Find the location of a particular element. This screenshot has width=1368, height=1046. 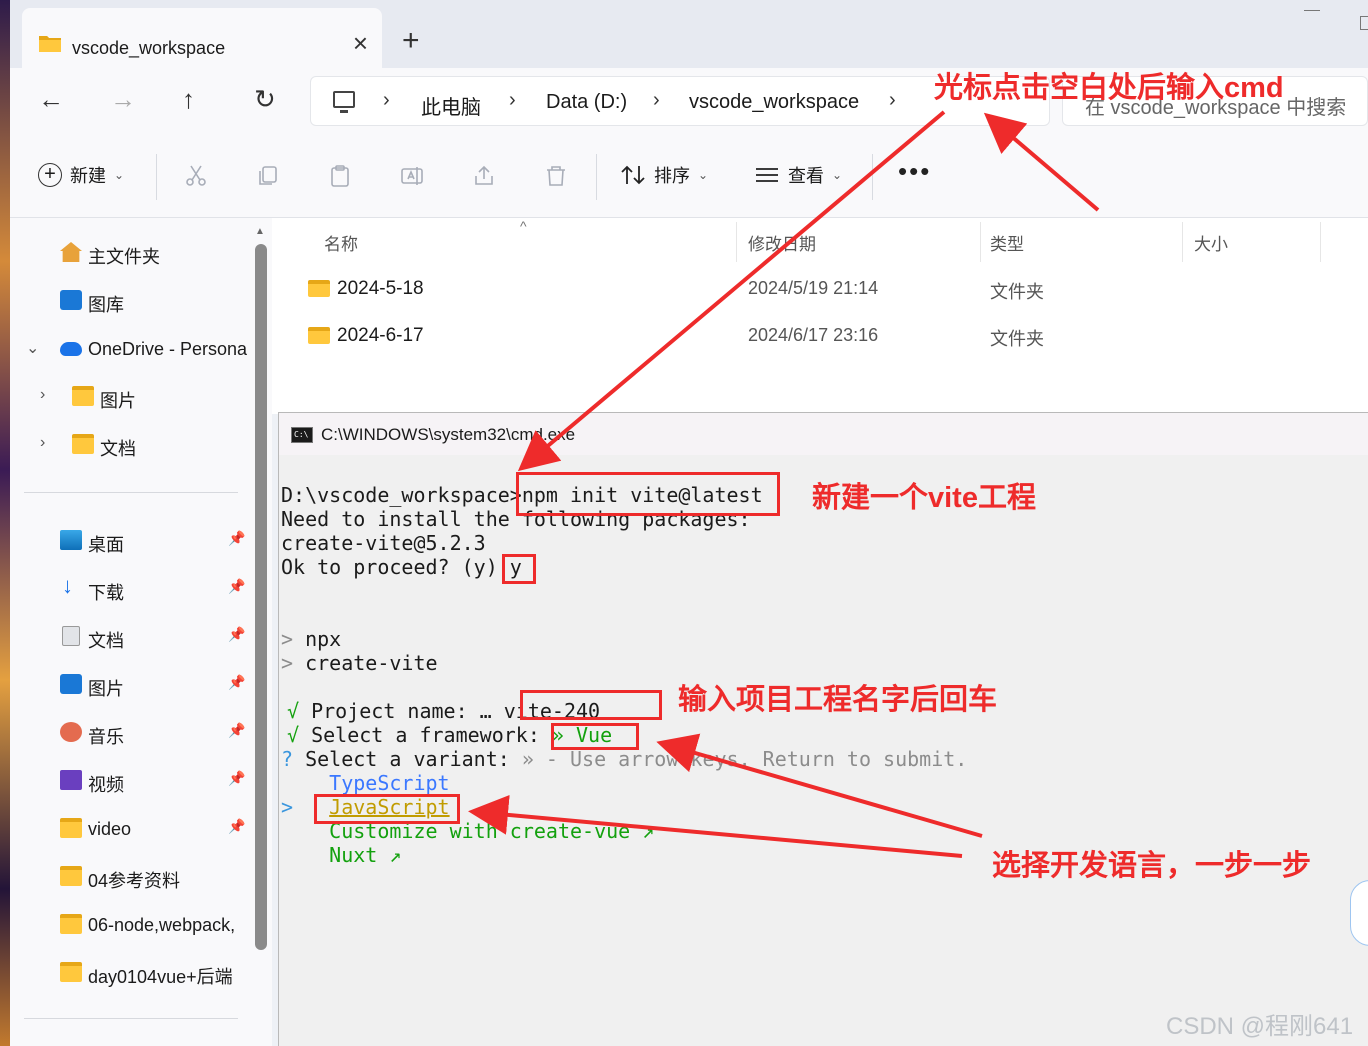

column-header-size: 大小 is located at coordinates (1211, 242).